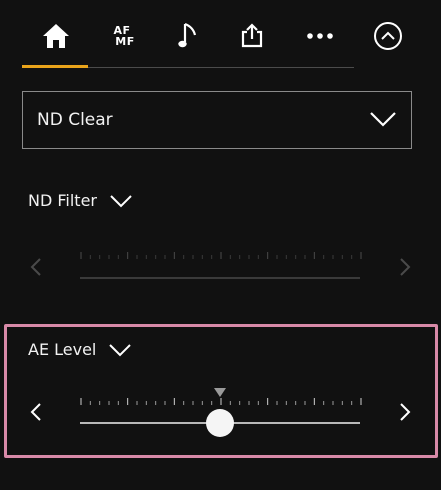  I want to click on home-icon, so click(56, 36).